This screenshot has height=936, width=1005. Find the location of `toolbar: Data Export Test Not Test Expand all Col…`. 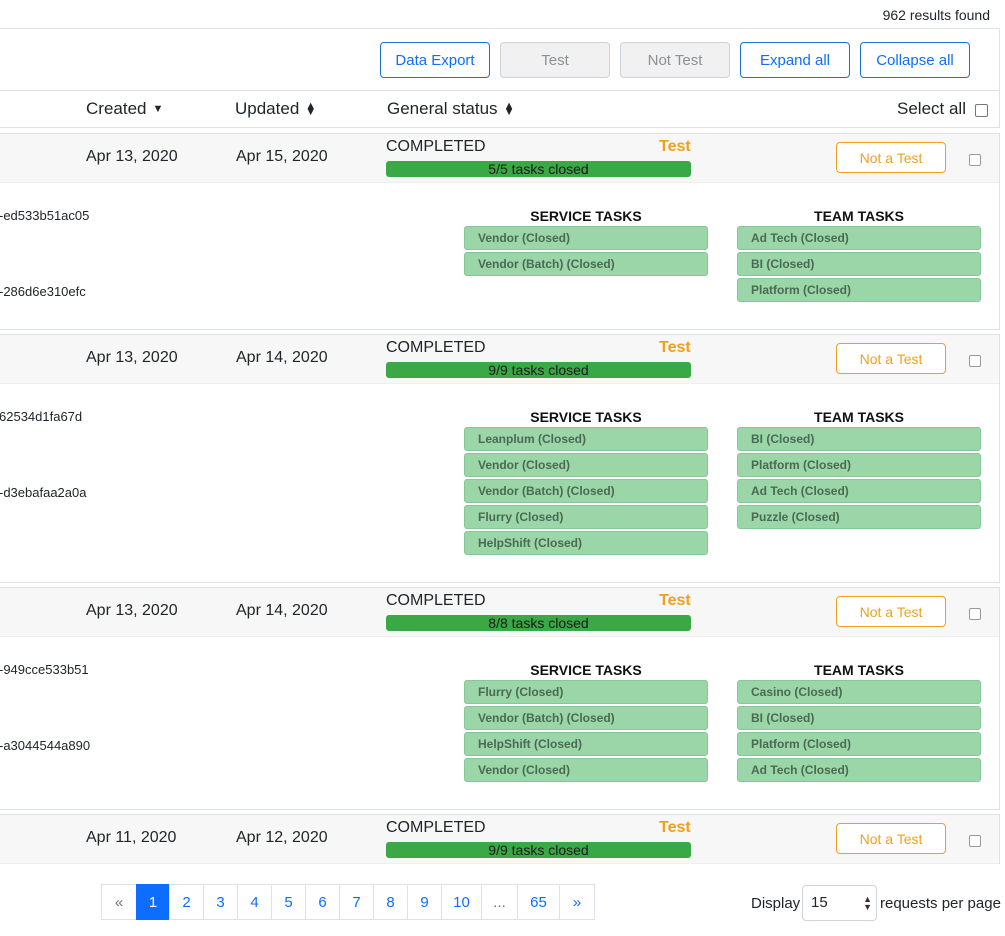

toolbar: Data Export Test Not Test Expand all Col… is located at coordinates (500, 59).